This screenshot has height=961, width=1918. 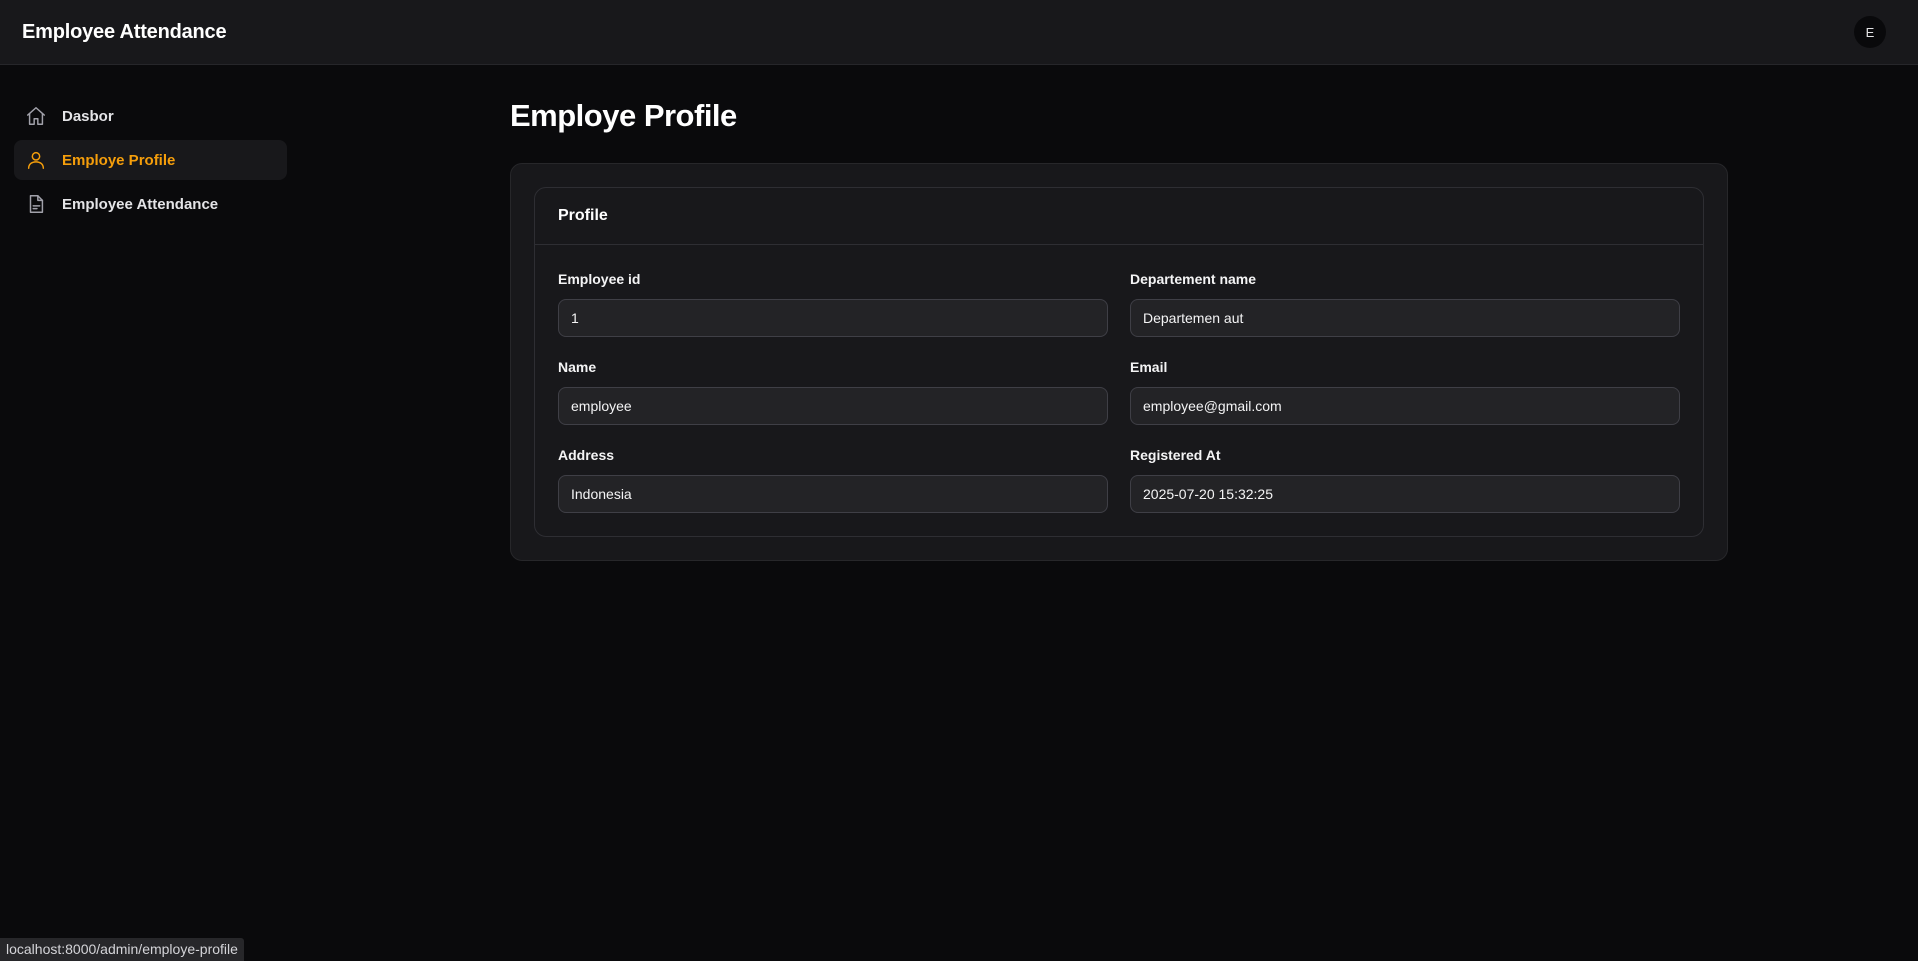 What do you see at coordinates (1870, 32) in the screenshot?
I see `user-avatar: E` at bounding box center [1870, 32].